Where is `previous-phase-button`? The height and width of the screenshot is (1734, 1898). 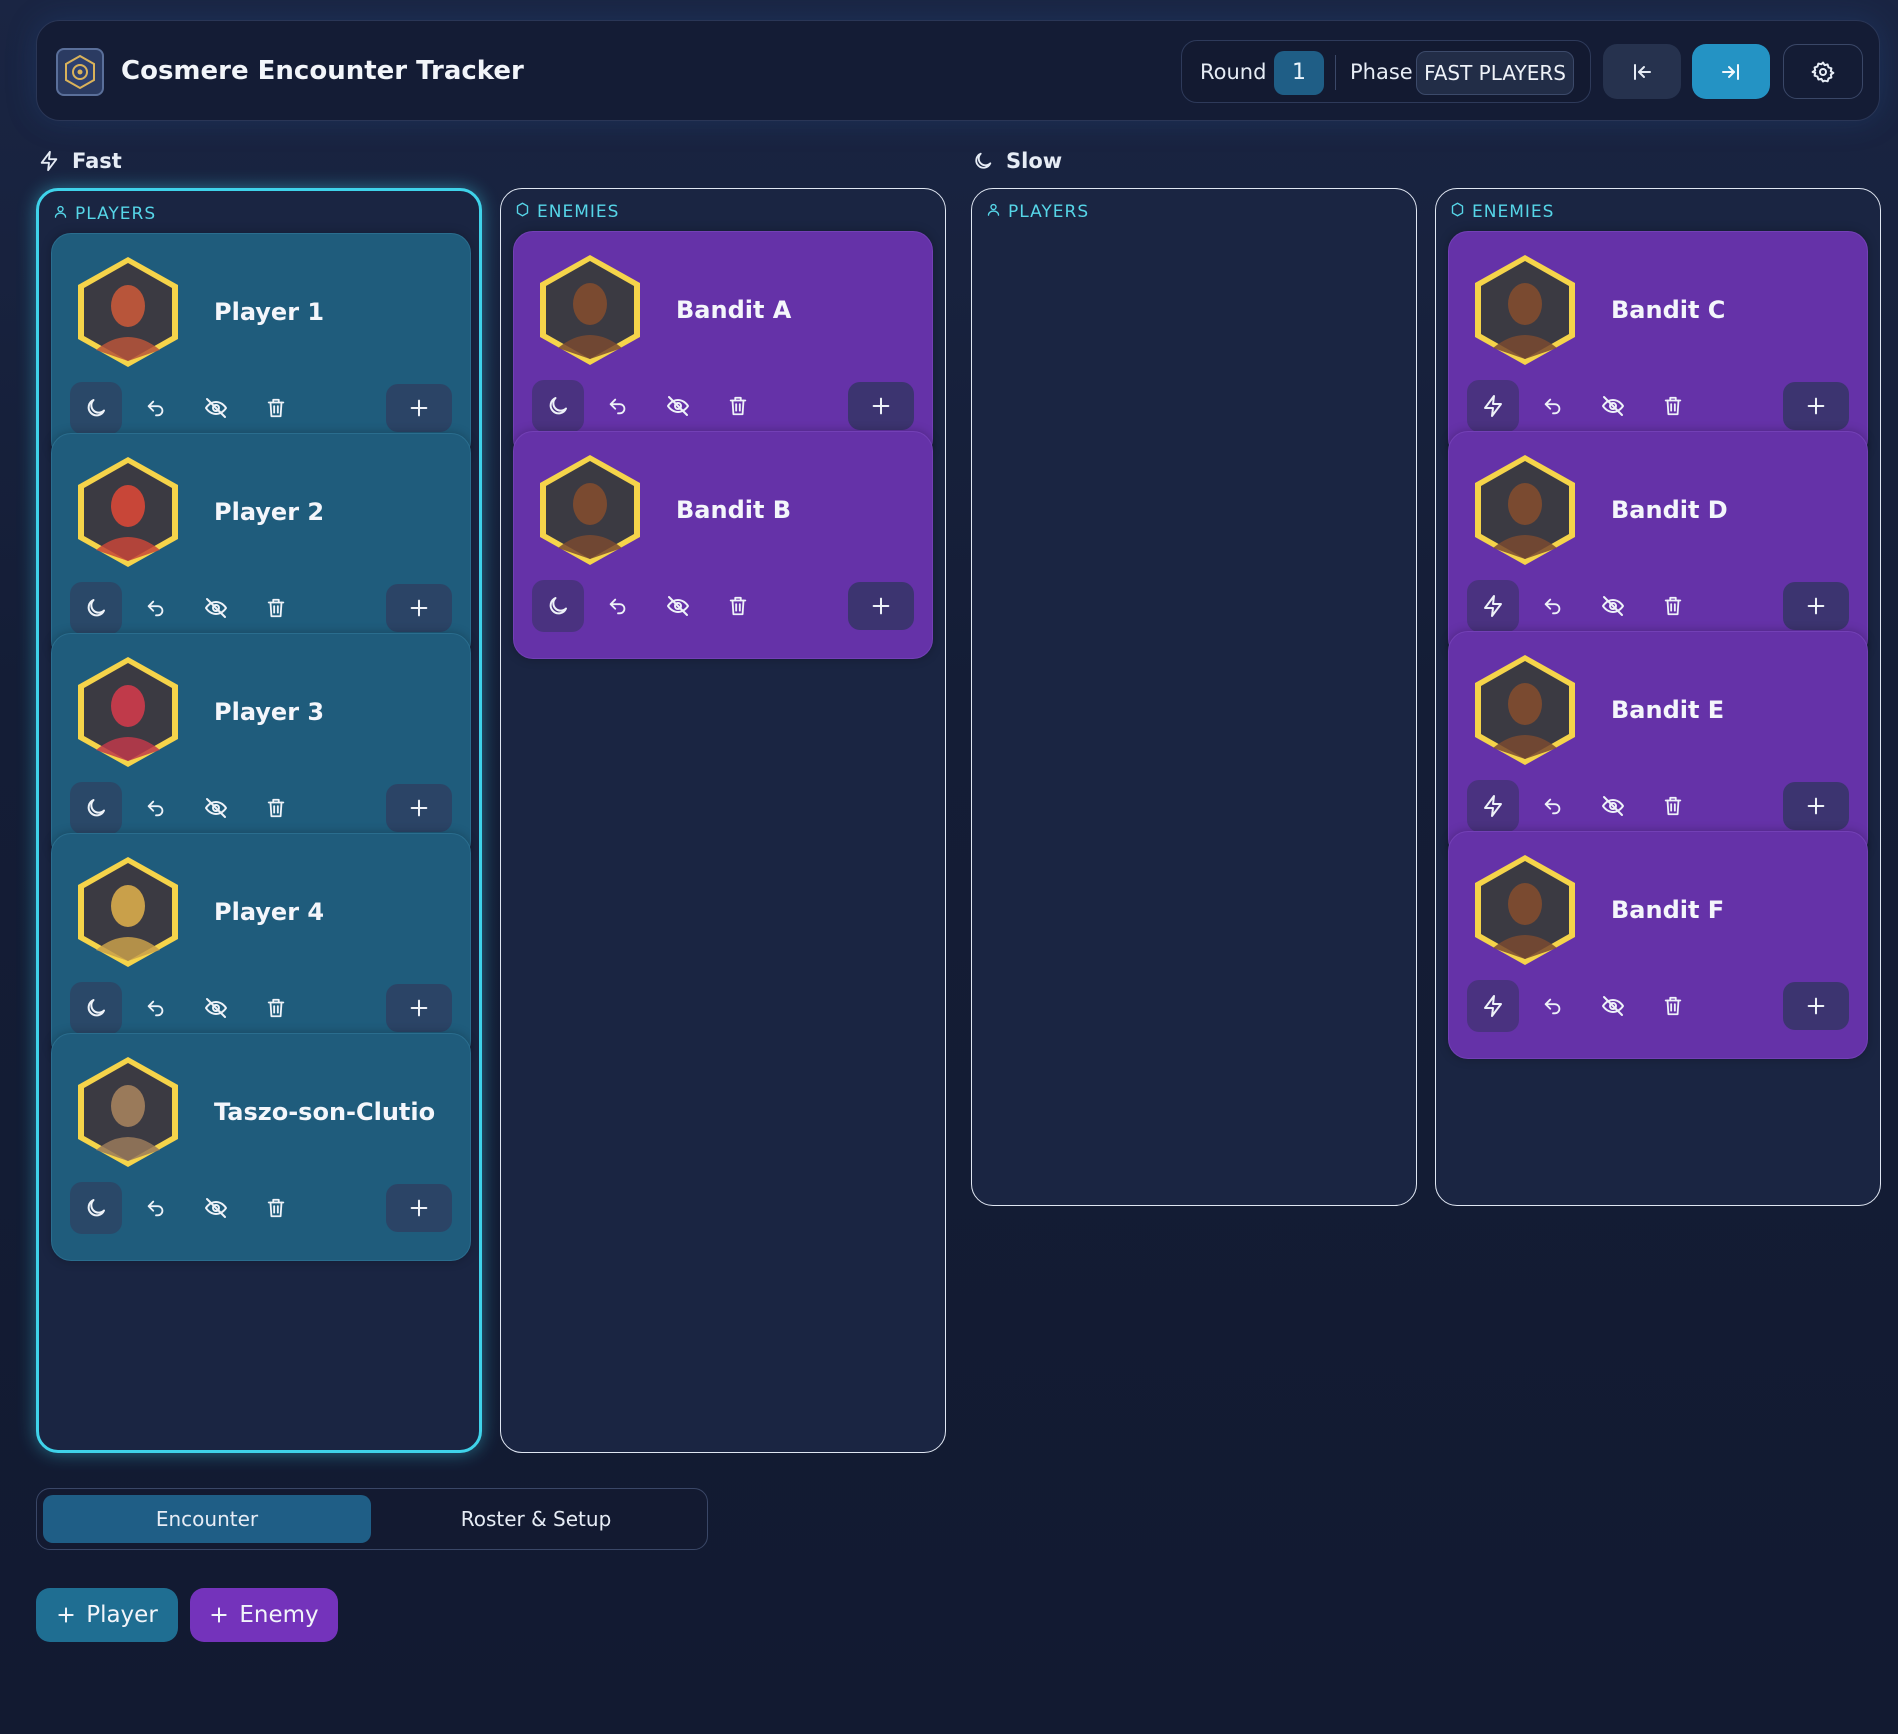
previous-phase-button is located at coordinates (1642, 71).